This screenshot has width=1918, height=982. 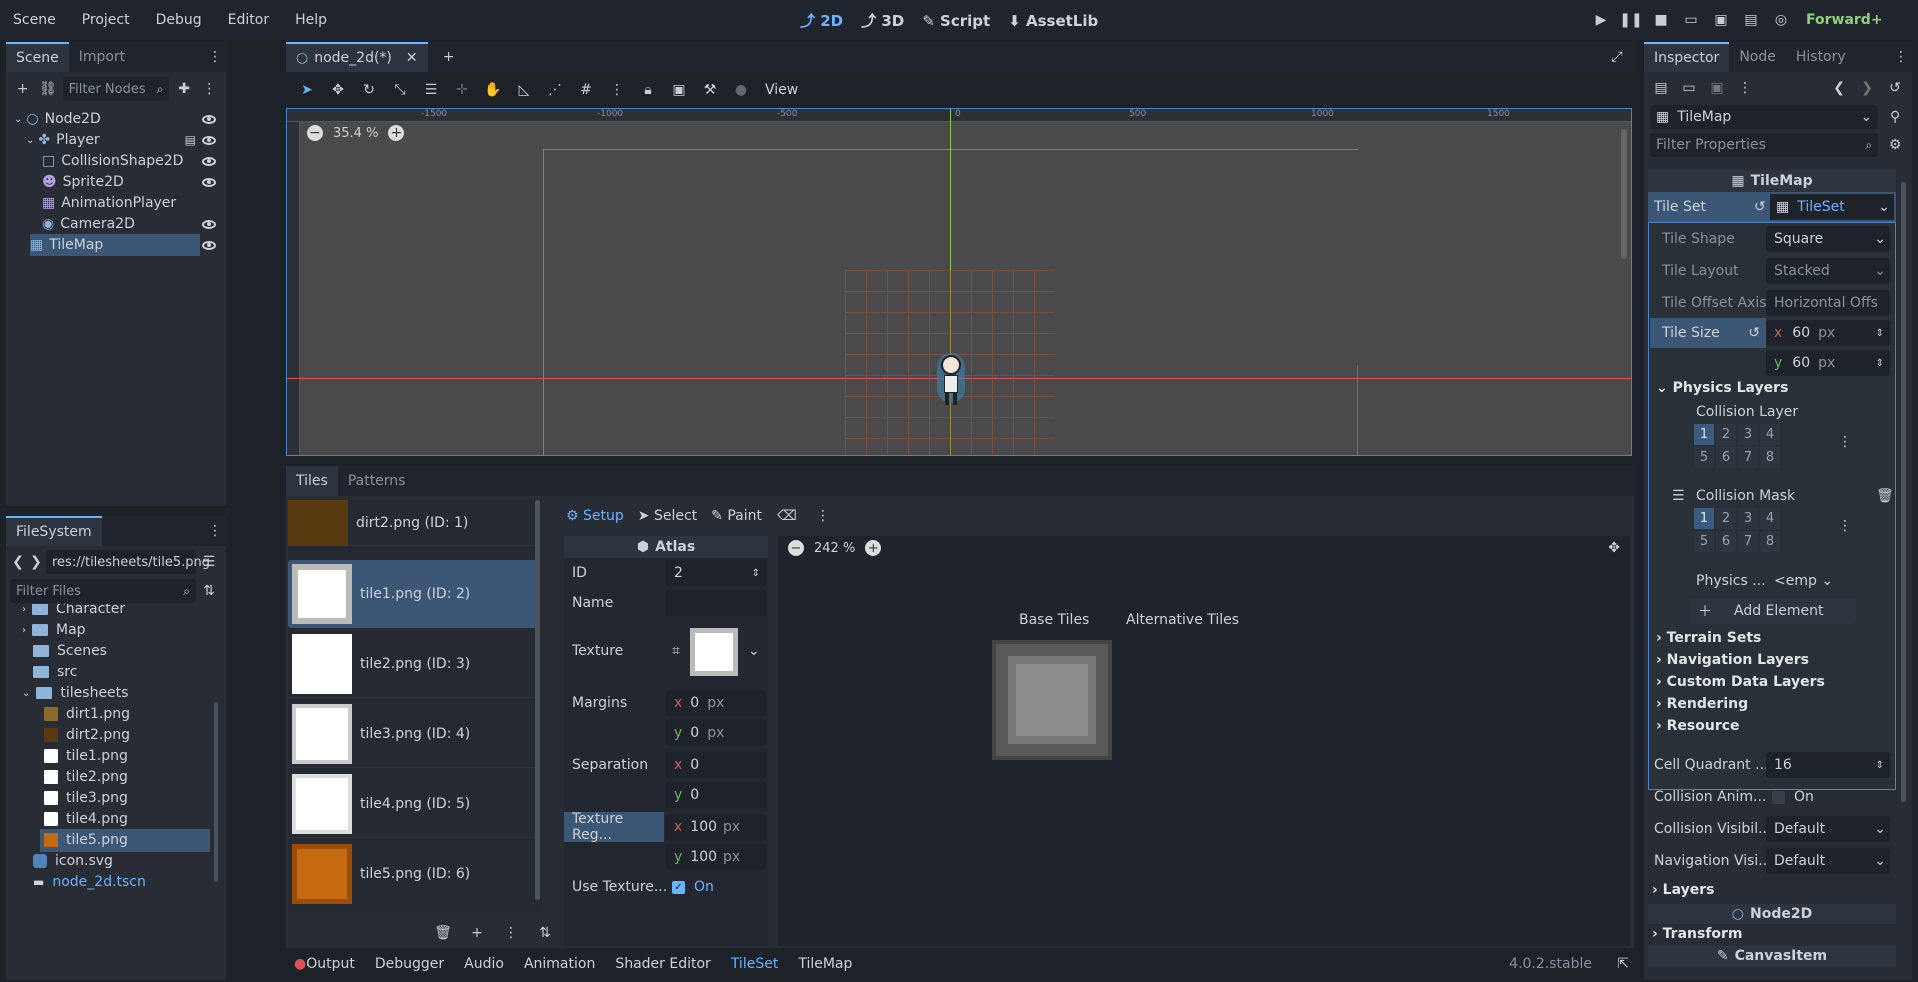 What do you see at coordinates (1740, 682) in the screenshot?
I see `custom-data-layers-section: › Custom Data Layers` at bounding box center [1740, 682].